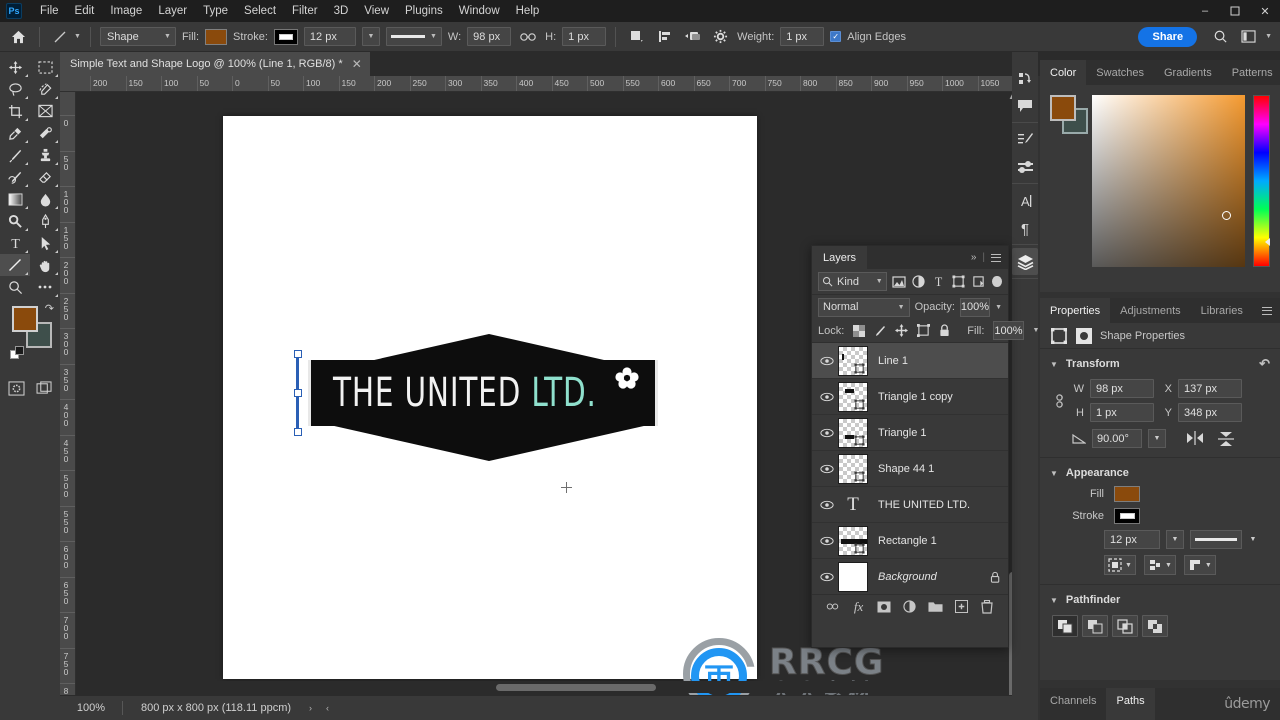  I want to click on tab-layers: Layers, so click(840, 257).